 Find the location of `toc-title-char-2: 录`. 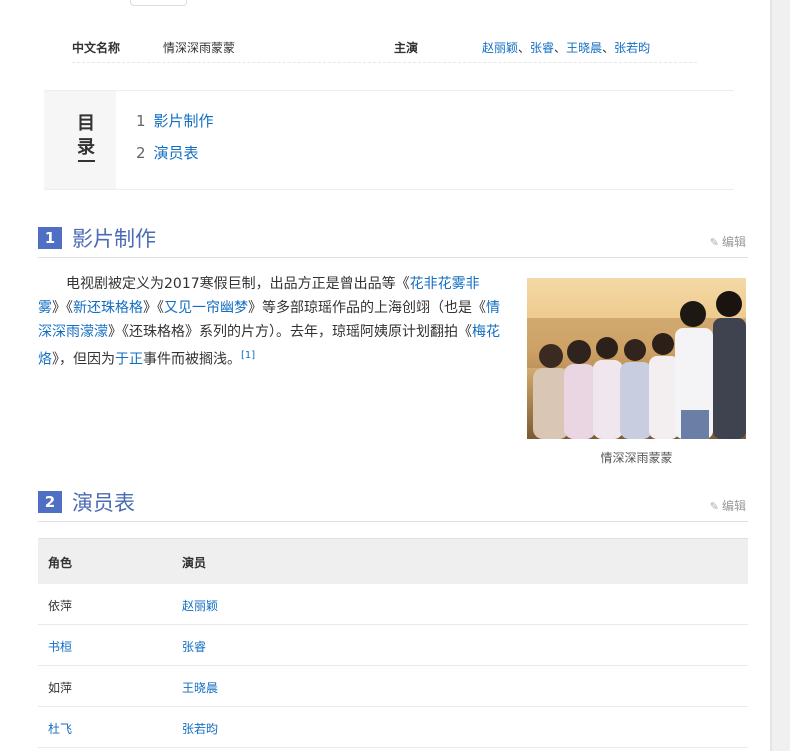

toc-title-char-2: 录 is located at coordinates (86, 147).